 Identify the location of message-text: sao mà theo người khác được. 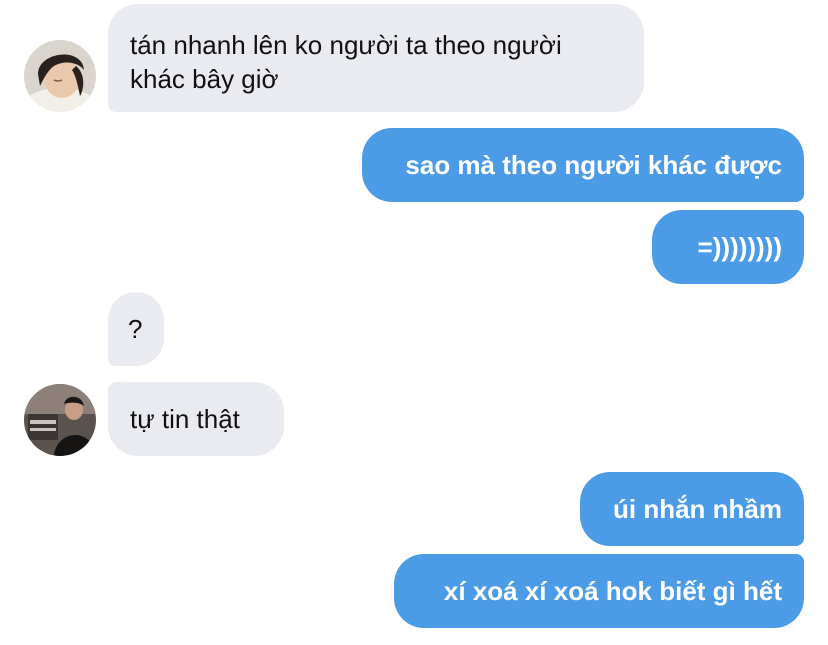
(593, 165).